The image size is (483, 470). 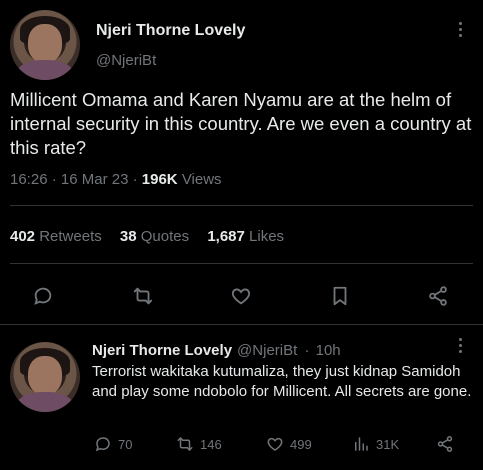 I want to click on reply-likes-button: 499, so click(x=289, y=444).